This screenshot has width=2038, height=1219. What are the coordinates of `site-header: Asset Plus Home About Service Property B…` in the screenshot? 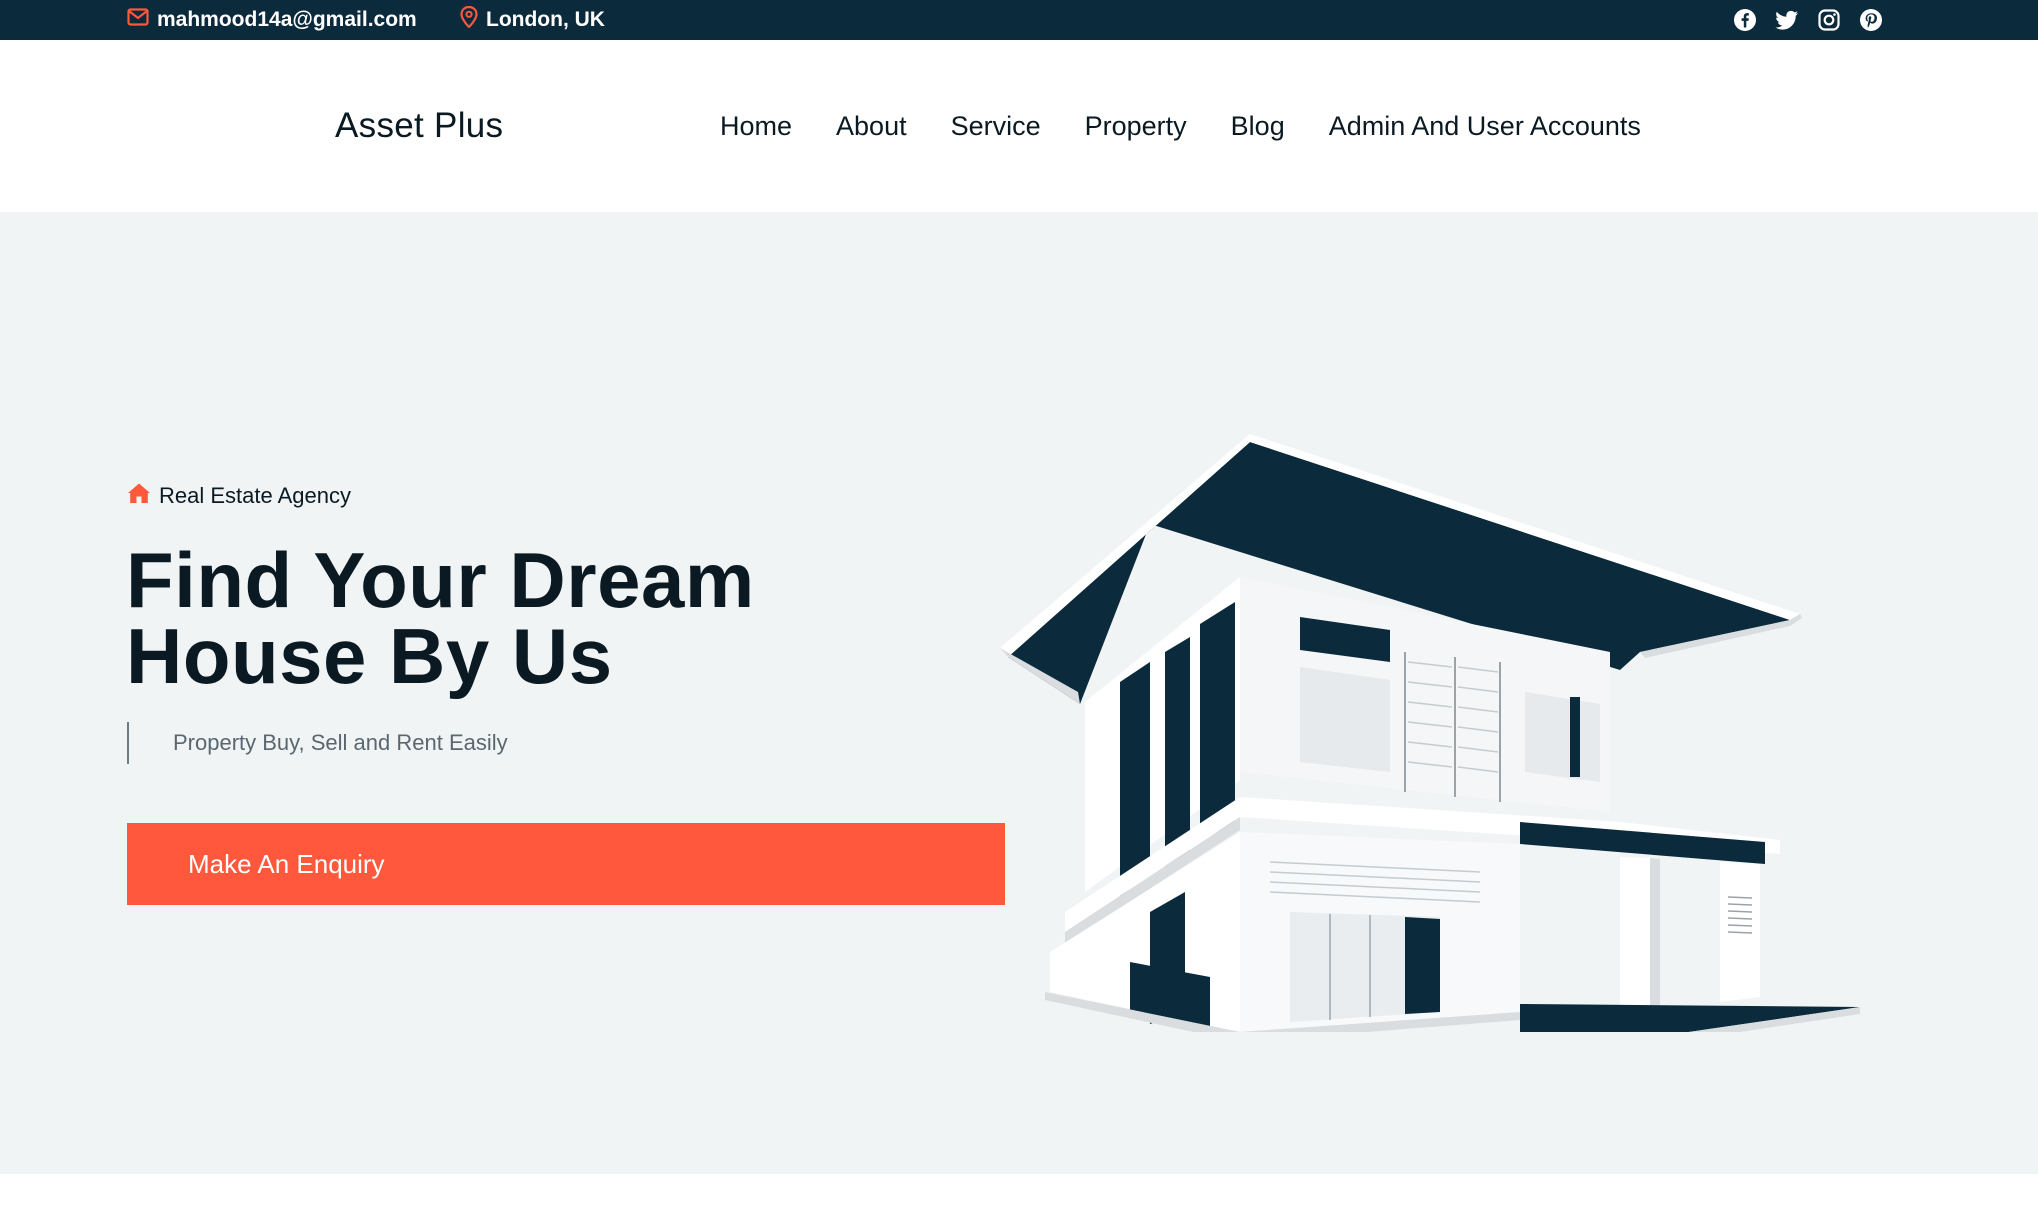 It's located at (1019, 126).